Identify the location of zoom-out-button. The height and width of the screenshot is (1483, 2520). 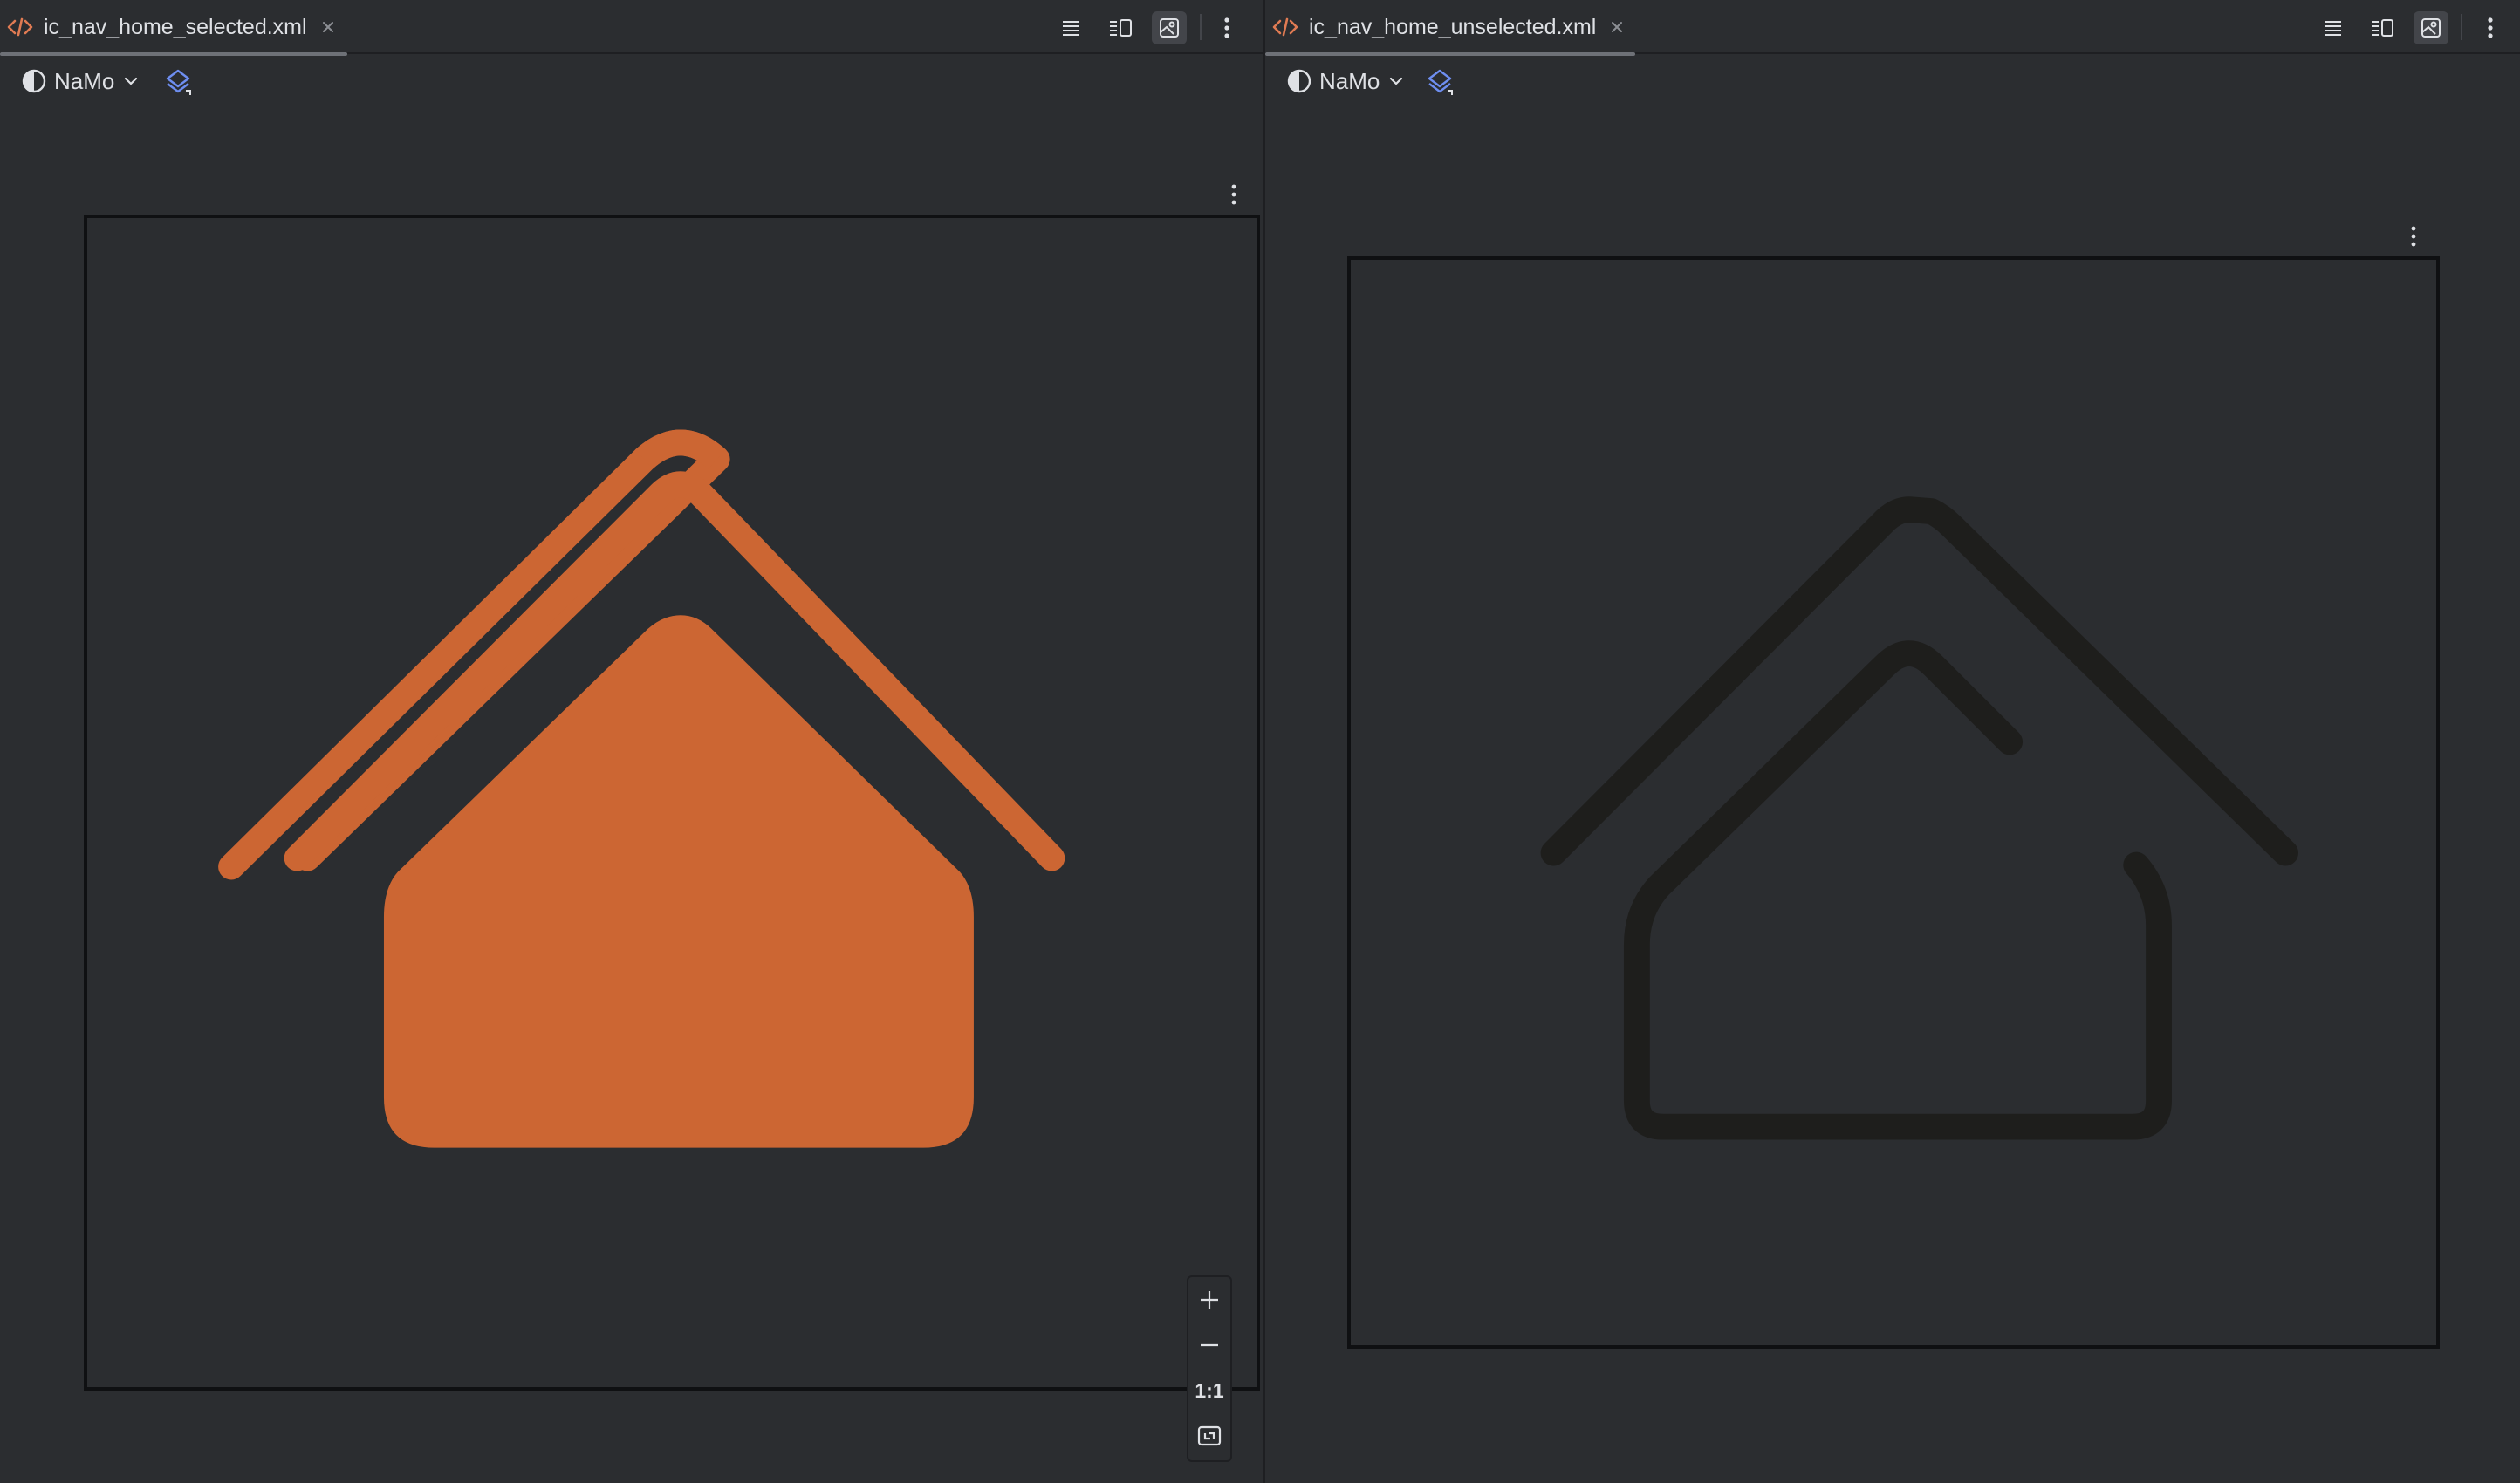
(1209, 1345).